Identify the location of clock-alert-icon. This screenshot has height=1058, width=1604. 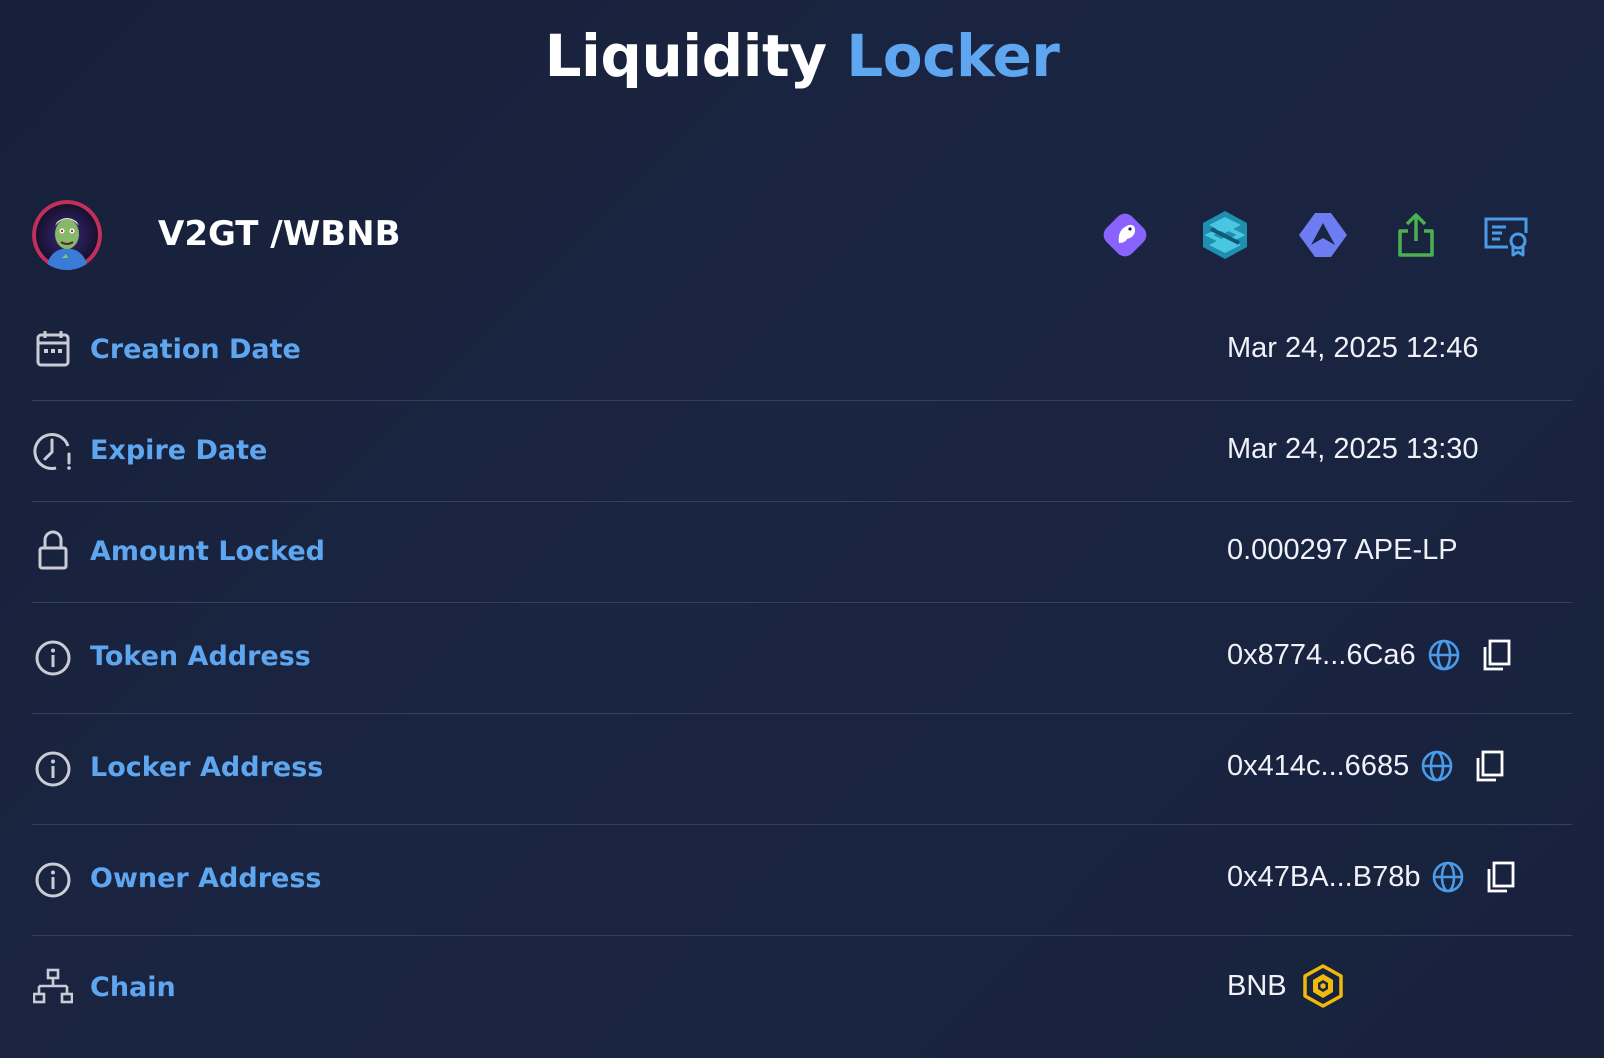
(53, 451).